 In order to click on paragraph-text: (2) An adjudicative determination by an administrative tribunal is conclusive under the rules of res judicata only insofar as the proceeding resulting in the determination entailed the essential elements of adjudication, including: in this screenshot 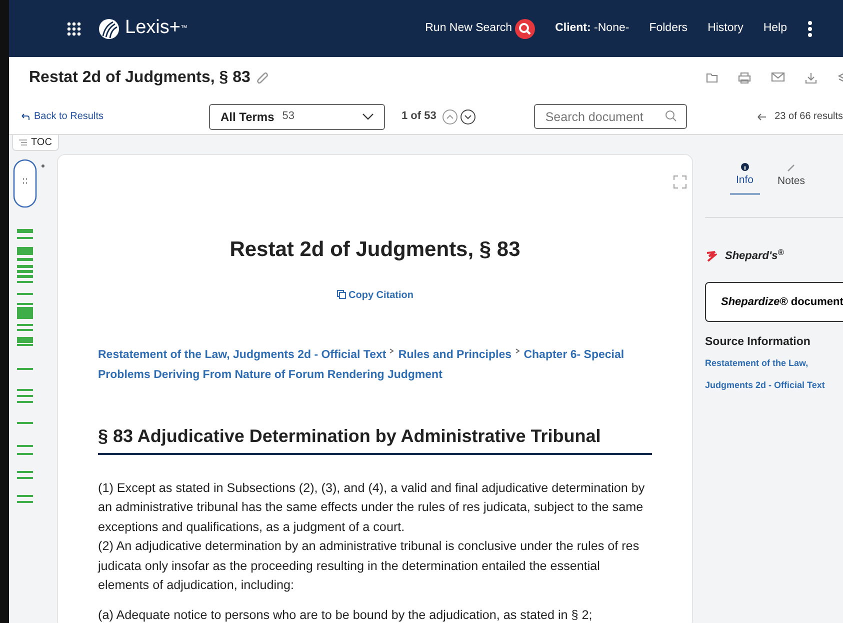, I will do `click(369, 566)`.